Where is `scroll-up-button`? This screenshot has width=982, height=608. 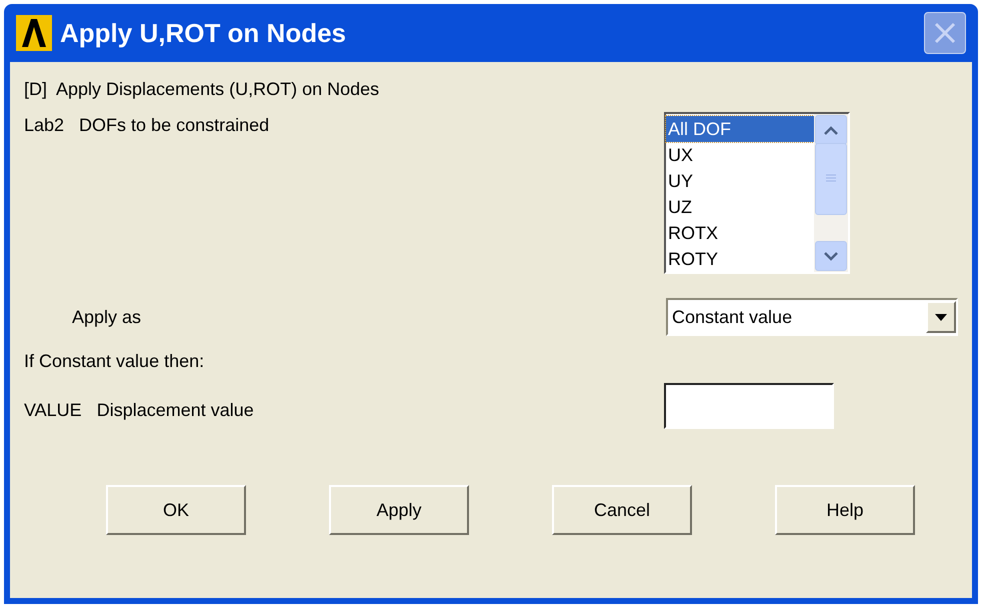
scroll-up-button is located at coordinates (831, 130).